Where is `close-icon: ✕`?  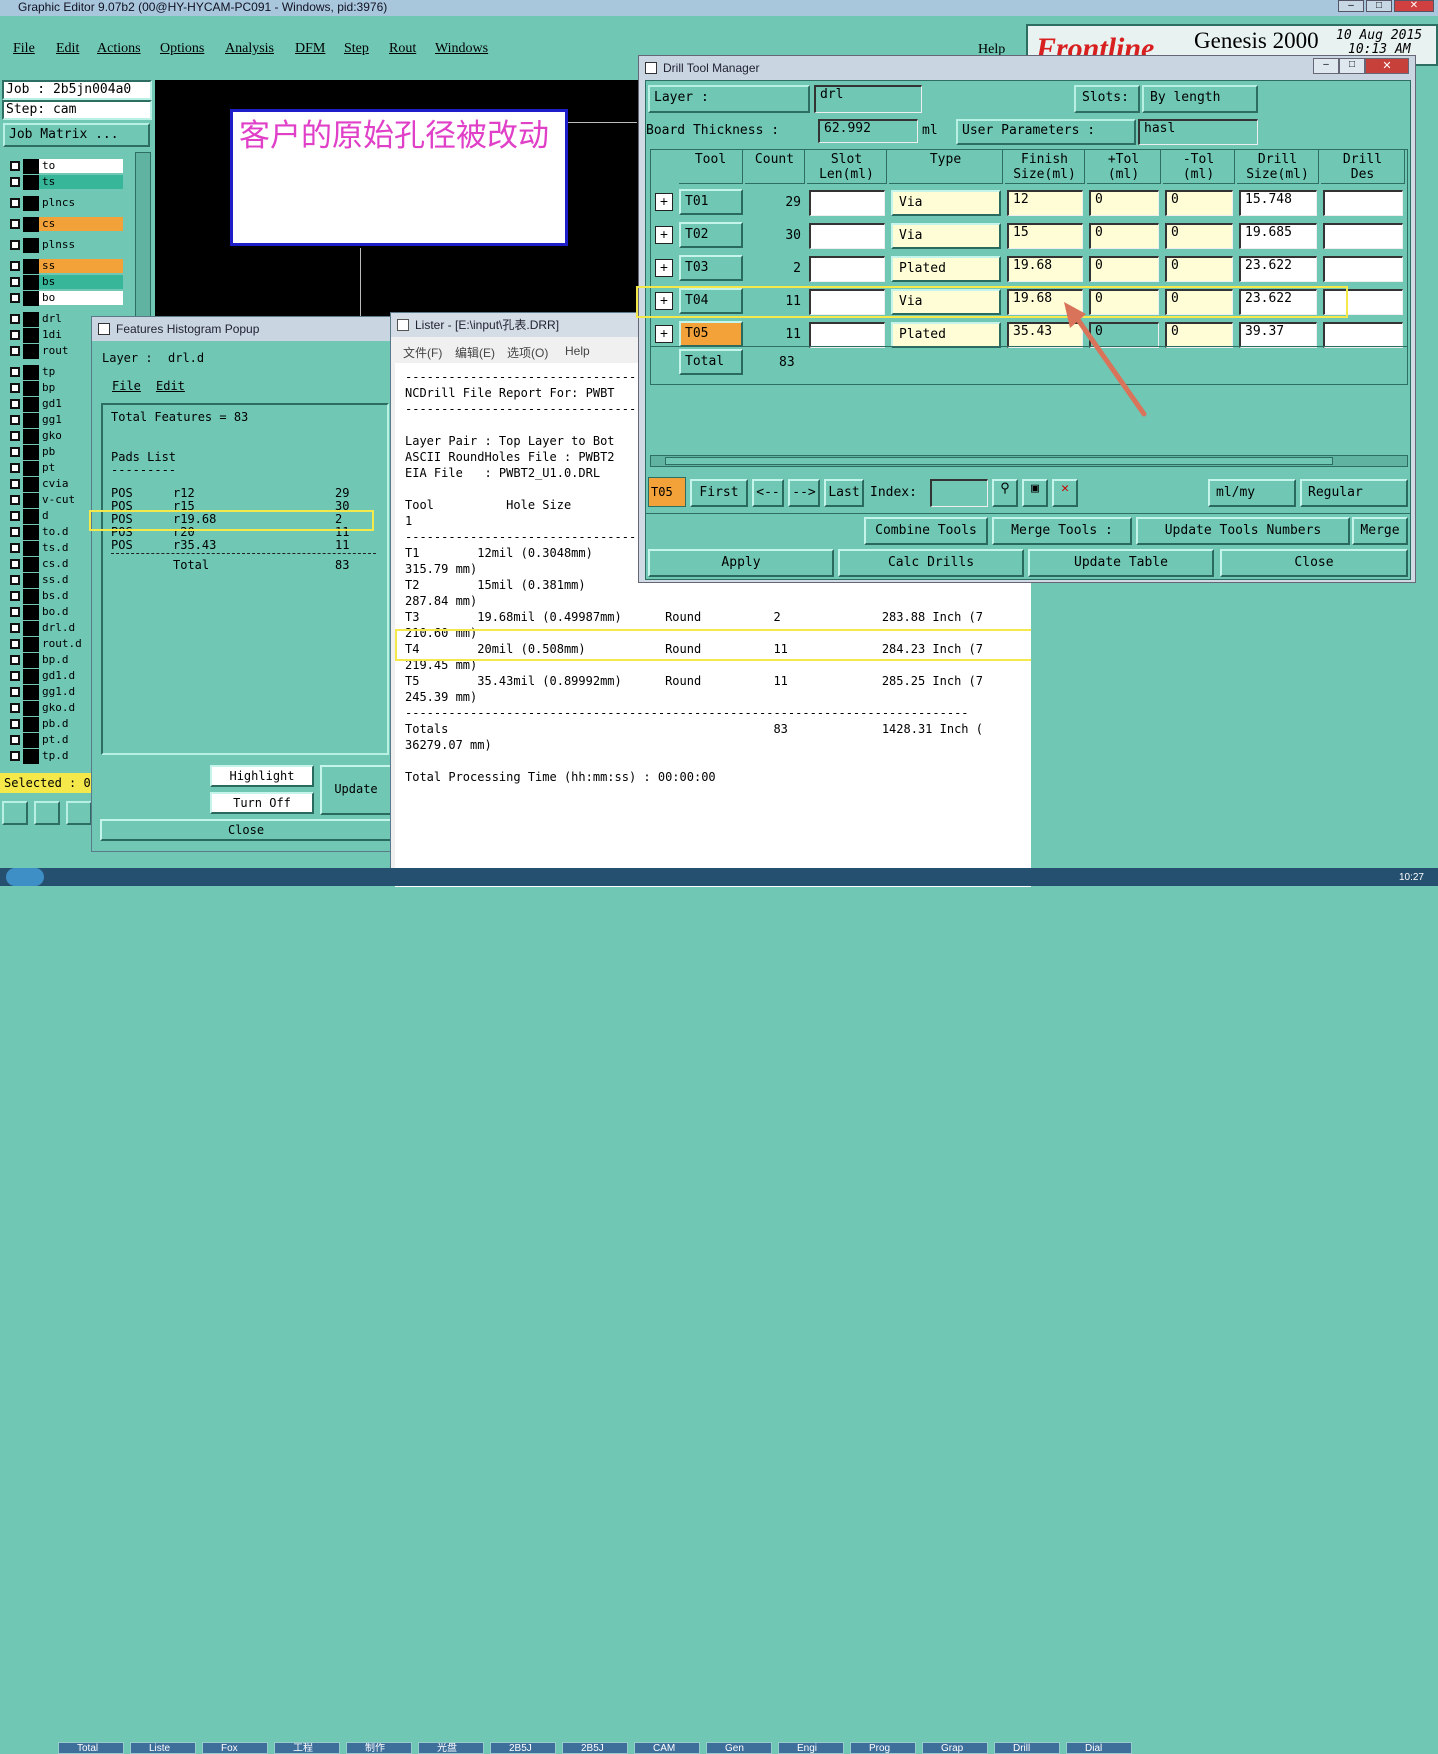
close-icon: ✕ is located at coordinates (1414, 6).